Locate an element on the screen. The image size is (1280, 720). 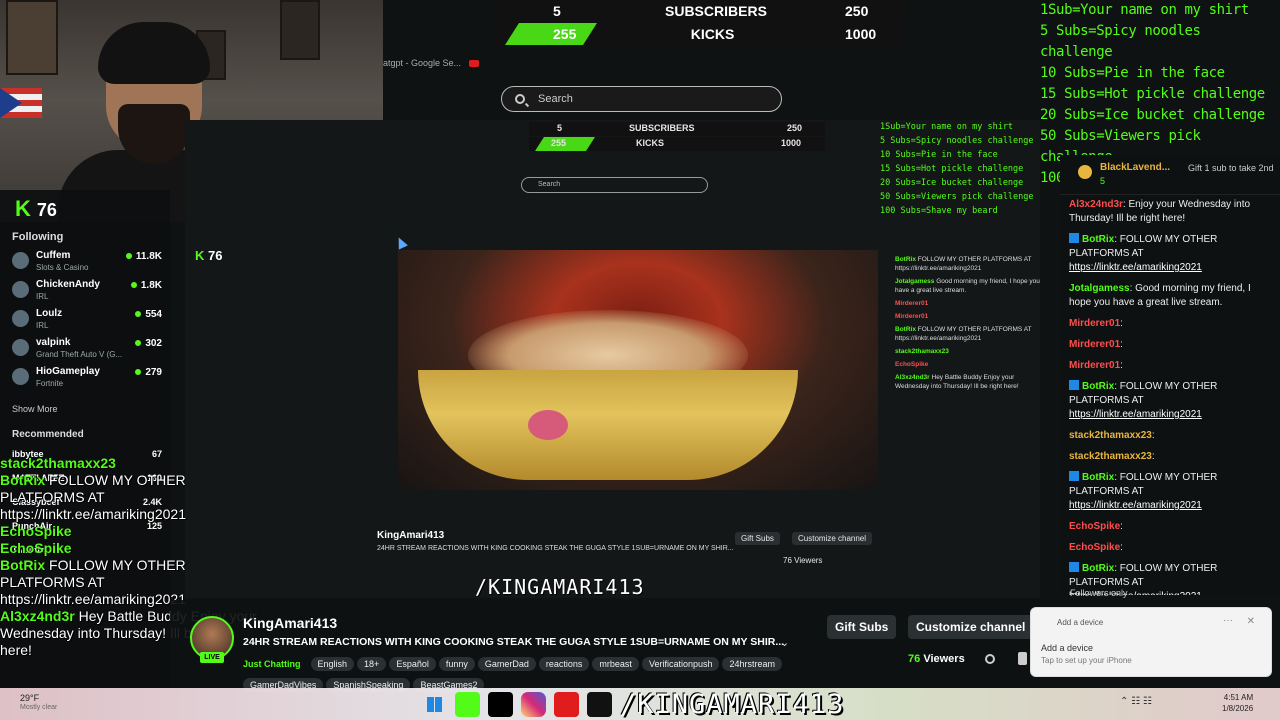
nested-goal-item: 5 Subs=Spicy noodles challenge is located at coordinates (957, 141).